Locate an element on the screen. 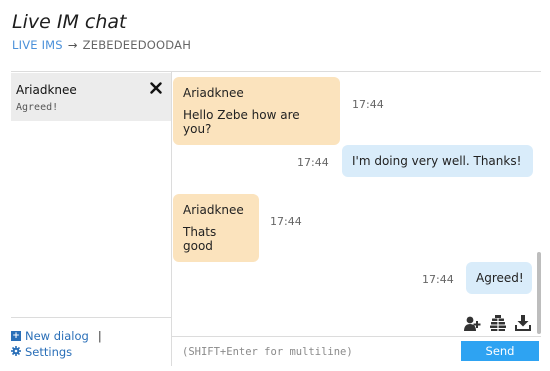  chat-scrollbar is located at coordinates (539, 293).